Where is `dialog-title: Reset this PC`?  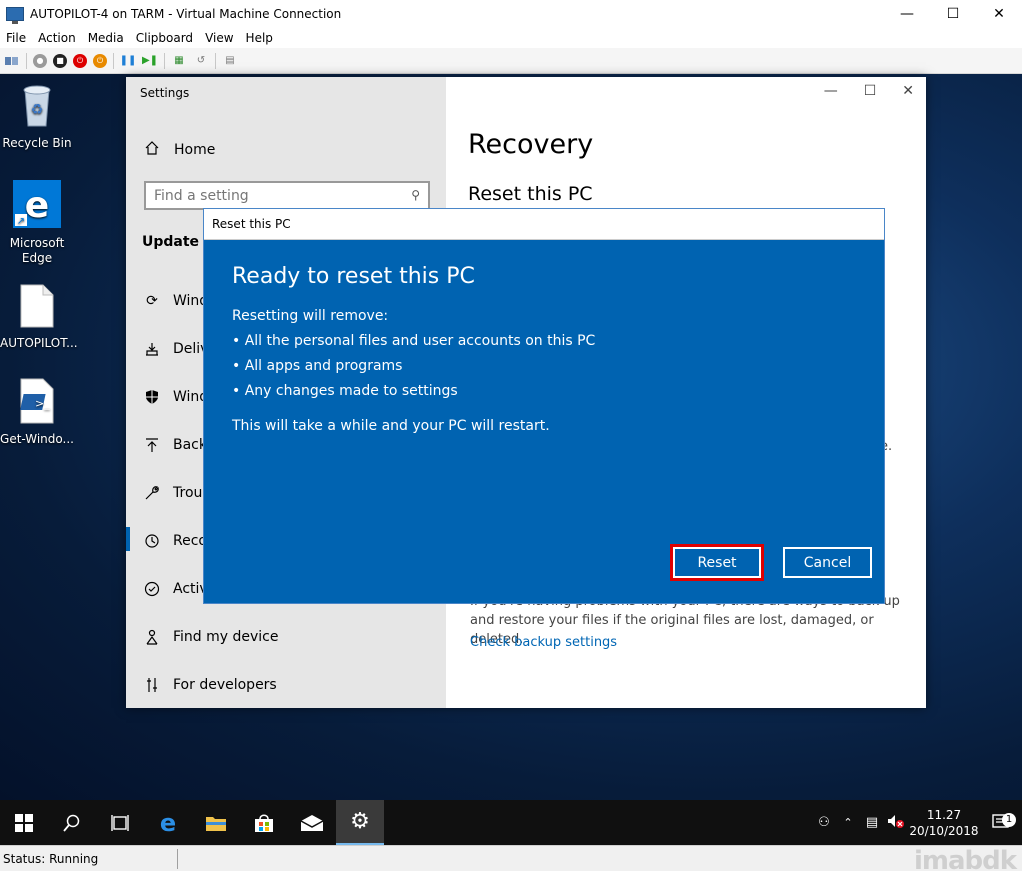
dialog-title: Reset this PC is located at coordinates (251, 224).